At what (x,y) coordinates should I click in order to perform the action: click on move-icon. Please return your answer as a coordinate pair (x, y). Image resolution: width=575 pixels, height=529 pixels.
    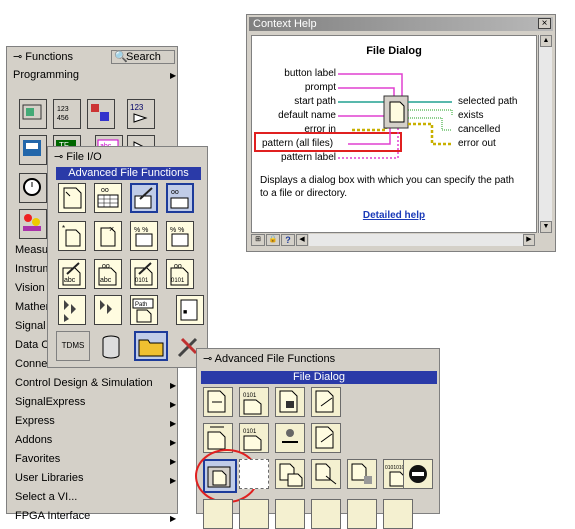
    Looking at the image, I should click on (326, 474).